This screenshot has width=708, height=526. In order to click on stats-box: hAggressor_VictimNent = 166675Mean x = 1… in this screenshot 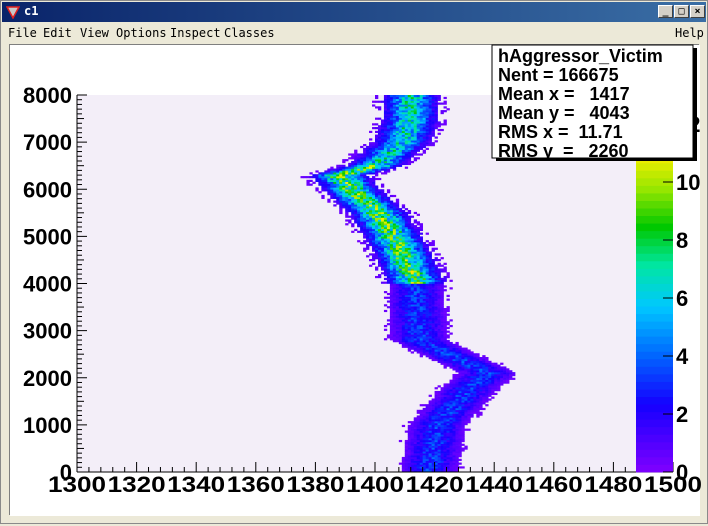, I will do `click(594, 102)`.